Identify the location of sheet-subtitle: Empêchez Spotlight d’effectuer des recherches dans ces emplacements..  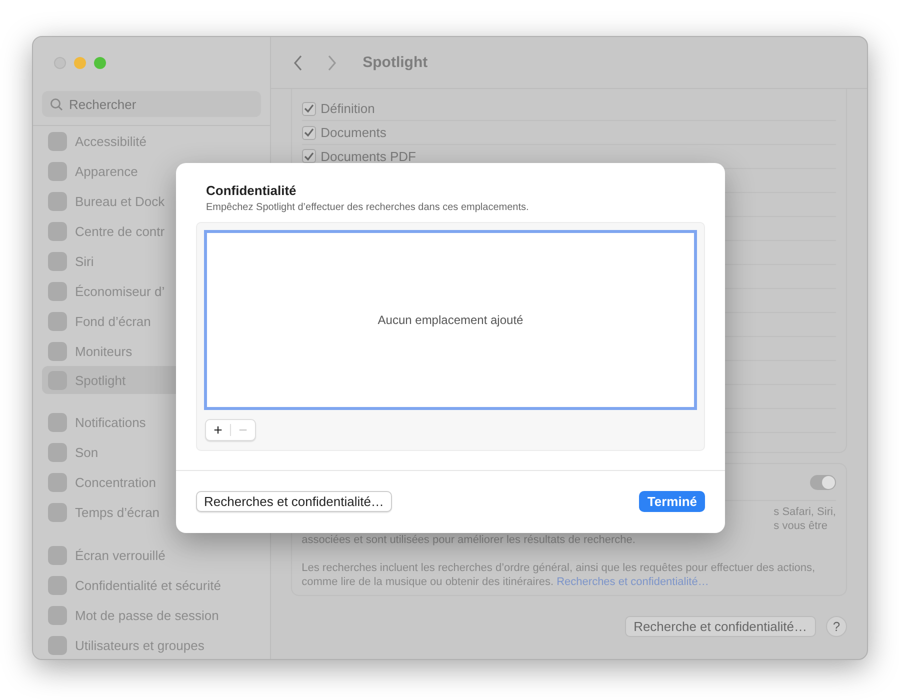
(367, 207).